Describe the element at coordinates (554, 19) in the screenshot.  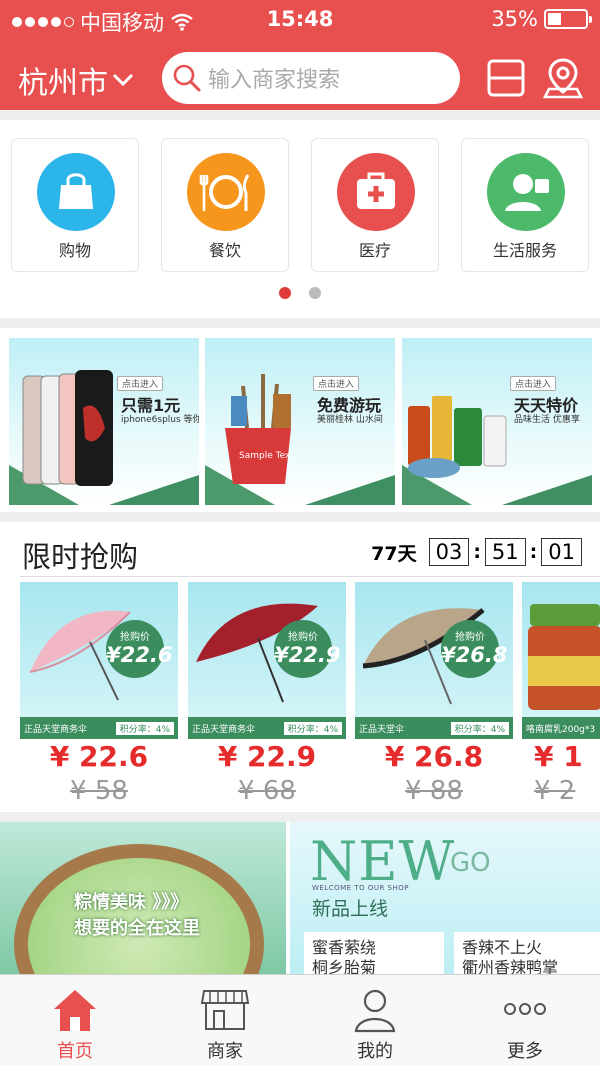
I see `battery-level-fill` at that location.